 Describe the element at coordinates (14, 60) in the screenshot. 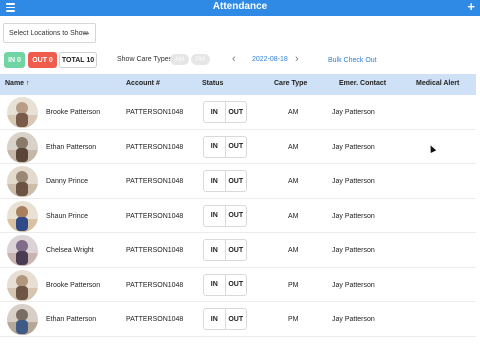

I see `in-count-chip: IN 0` at that location.